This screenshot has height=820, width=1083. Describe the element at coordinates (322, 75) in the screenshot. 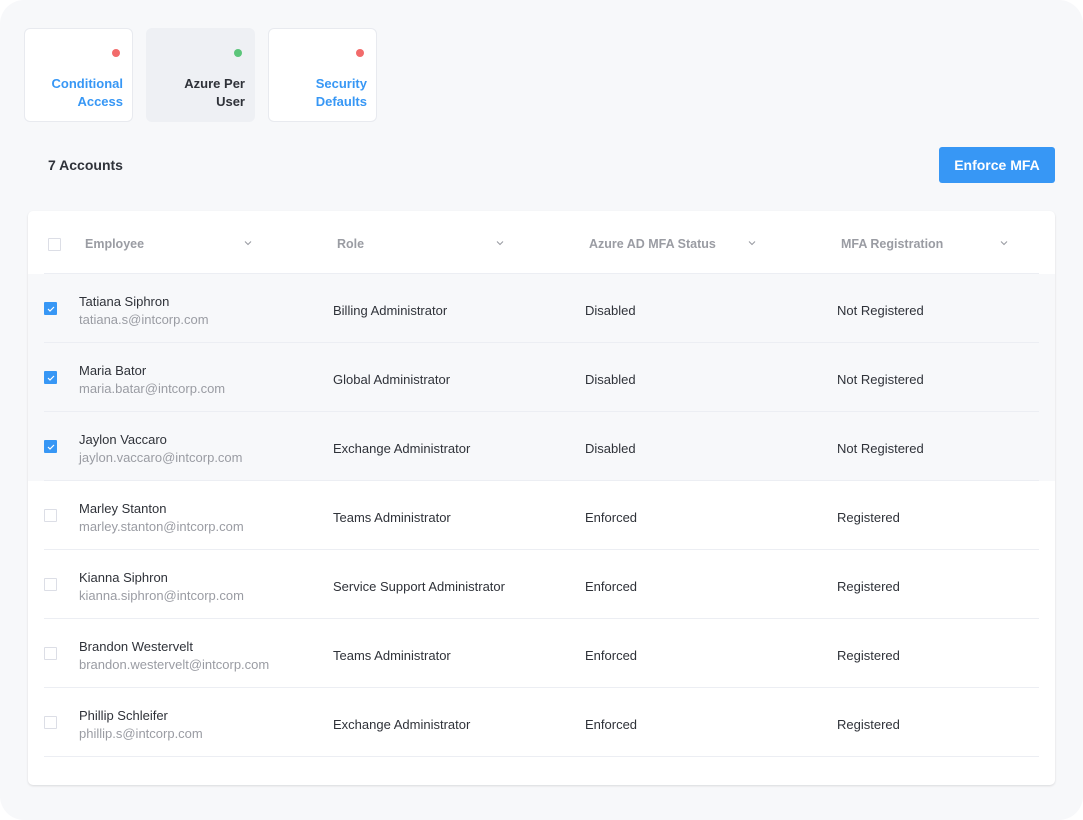

I see `tab-security-defaults: Security Defaults` at that location.